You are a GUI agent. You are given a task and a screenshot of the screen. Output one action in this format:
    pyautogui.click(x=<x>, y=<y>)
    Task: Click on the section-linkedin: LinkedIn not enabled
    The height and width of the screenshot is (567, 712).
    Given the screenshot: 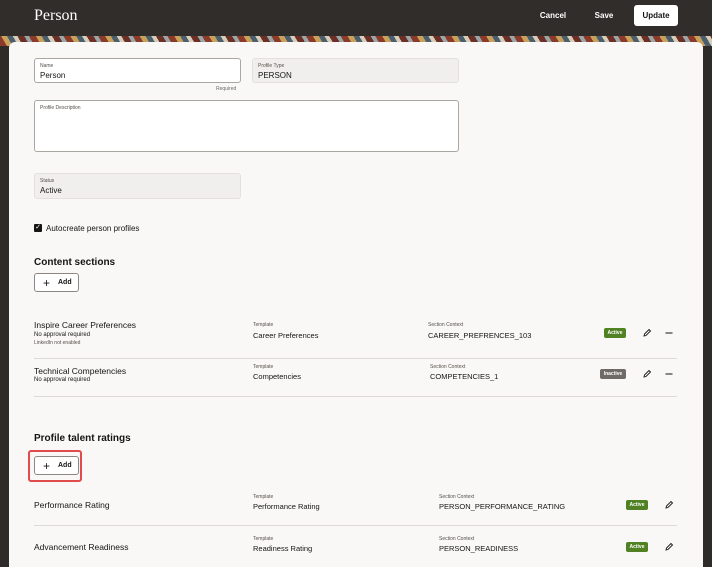 What is the action you would take?
    pyautogui.click(x=57, y=343)
    